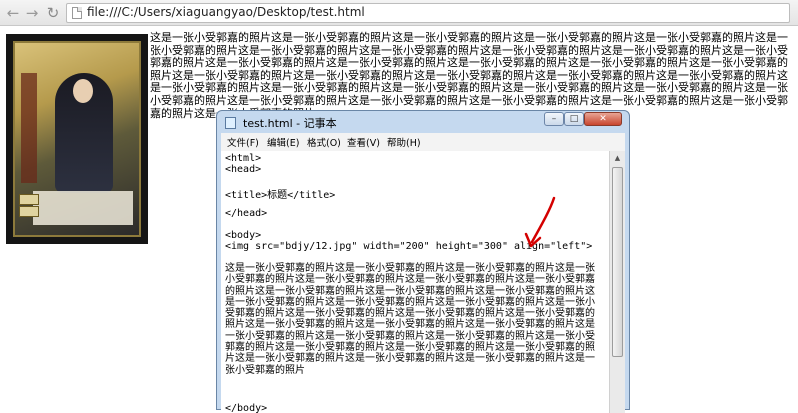 Image resolution: width=798 pixels, height=413 pixels. What do you see at coordinates (324, 142) in the screenshot?
I see `menu-format: 格式(O)` at bounding box center [324, 142].